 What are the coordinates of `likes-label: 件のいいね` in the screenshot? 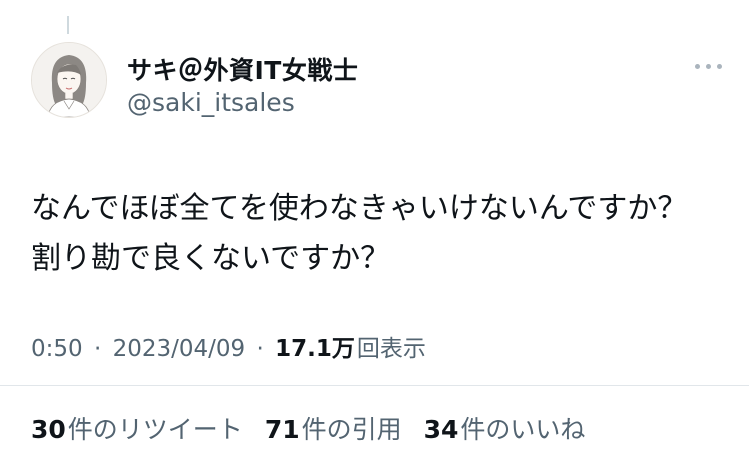 It's located at (523, 429).